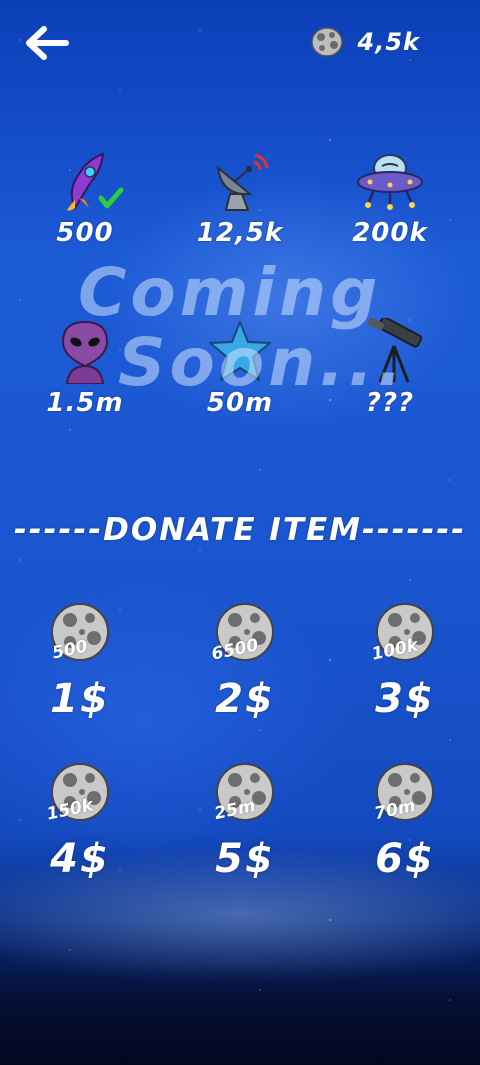  I want to click on achievement-star: 50m, so click(240, 368).